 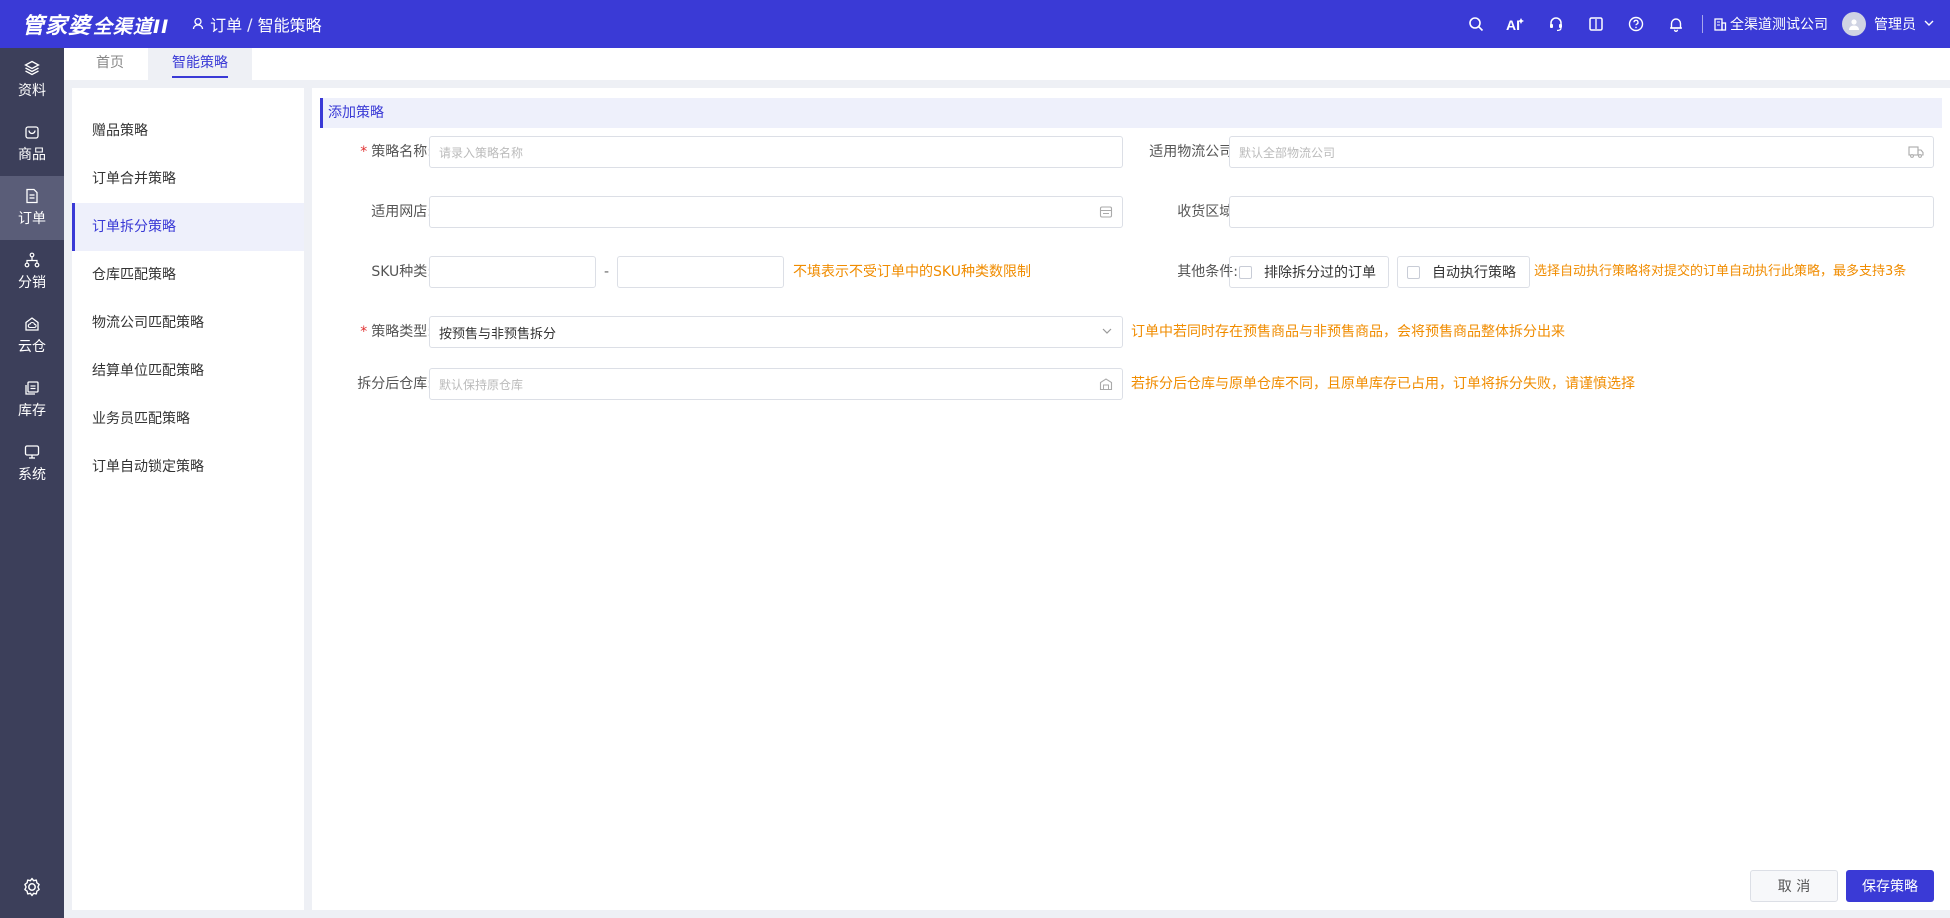 What do you see at coordinates (1596, 24) in the screenshot?
I see `manual-book-icon` at bounding box center [1596, 24].